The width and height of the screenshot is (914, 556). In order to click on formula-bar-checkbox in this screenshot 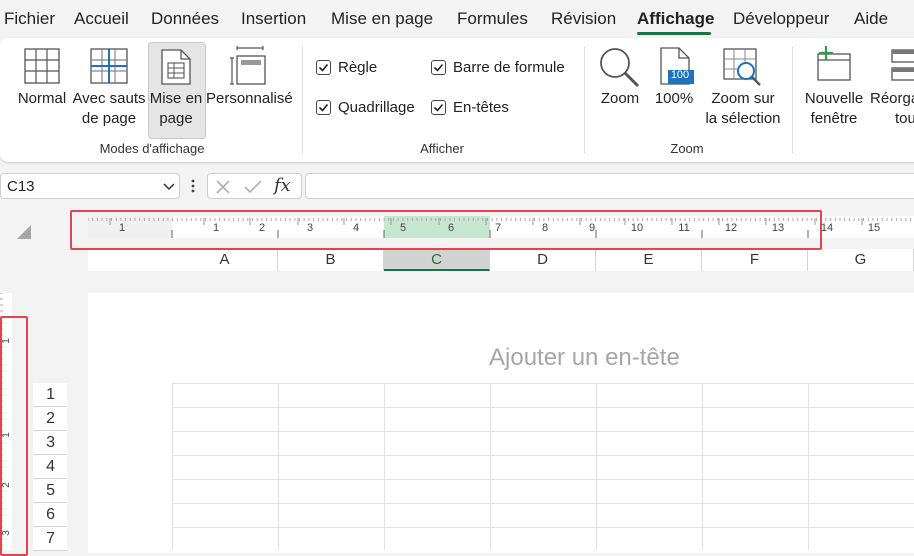, I will do `click(438, 67)`.